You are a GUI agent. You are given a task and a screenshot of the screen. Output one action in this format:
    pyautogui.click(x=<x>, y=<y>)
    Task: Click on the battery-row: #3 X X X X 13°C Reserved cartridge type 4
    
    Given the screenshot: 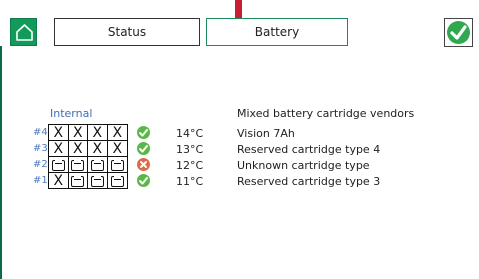 What is the action you would take?
    pyautogui.click(x=239, y=149)
    